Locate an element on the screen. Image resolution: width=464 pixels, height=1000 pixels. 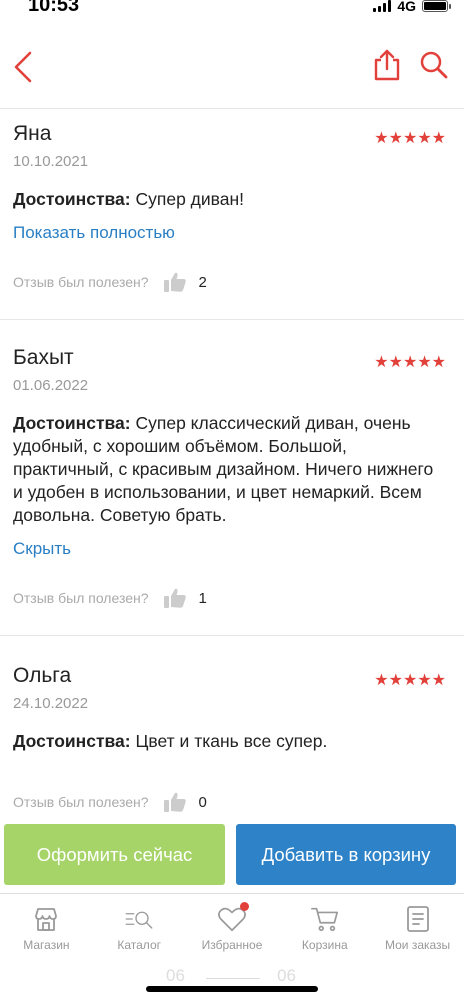
helpful-row: Отзыв был полезен? 1 is located at coordinates (110, 598).